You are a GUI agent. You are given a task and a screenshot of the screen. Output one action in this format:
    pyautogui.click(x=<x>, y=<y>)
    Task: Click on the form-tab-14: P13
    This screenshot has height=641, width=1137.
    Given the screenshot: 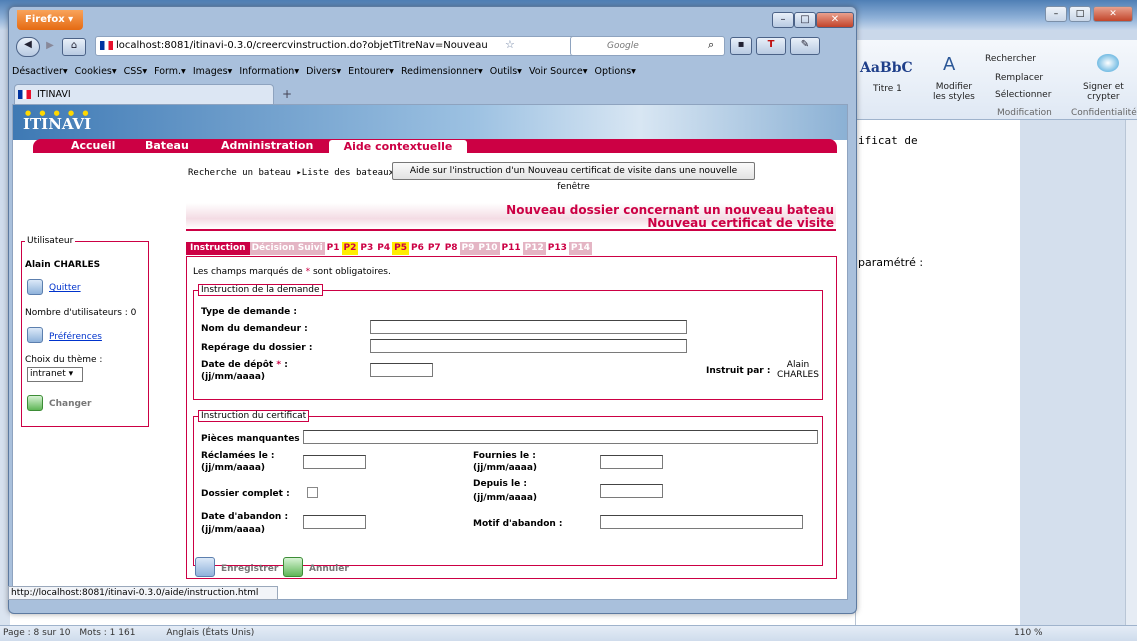 What is the action you would take?
    pyautogui.click(x=557, y=248)
    